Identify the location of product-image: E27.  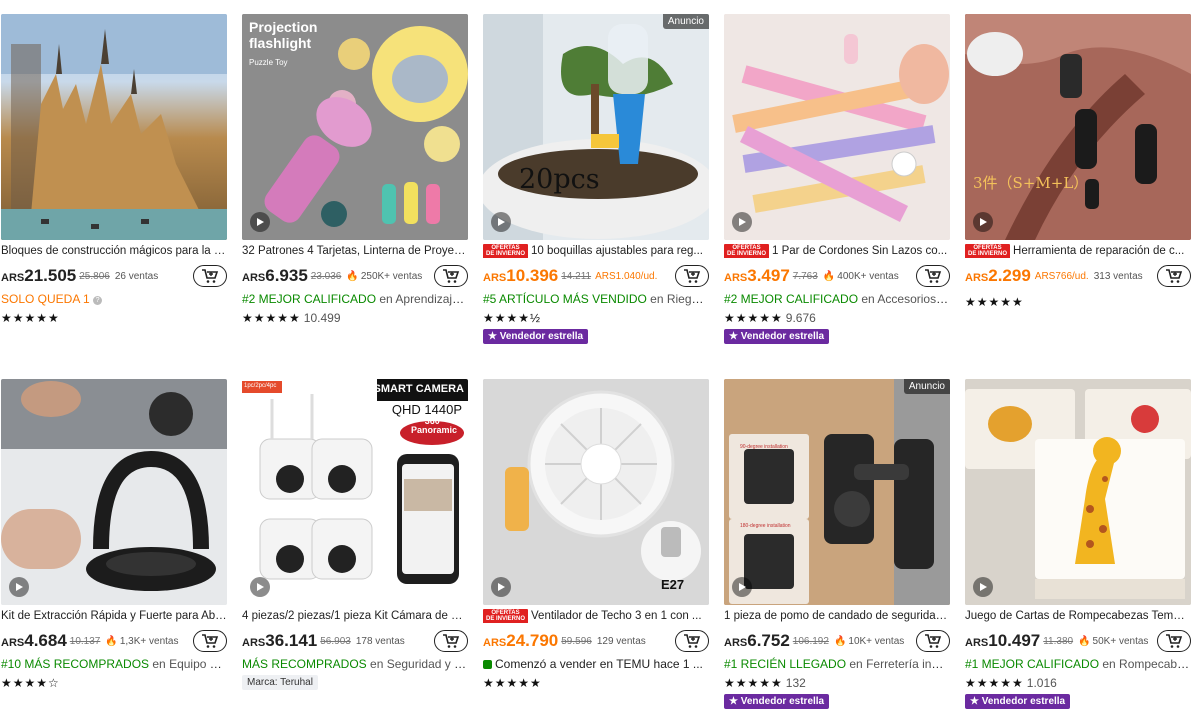
(596, 492).